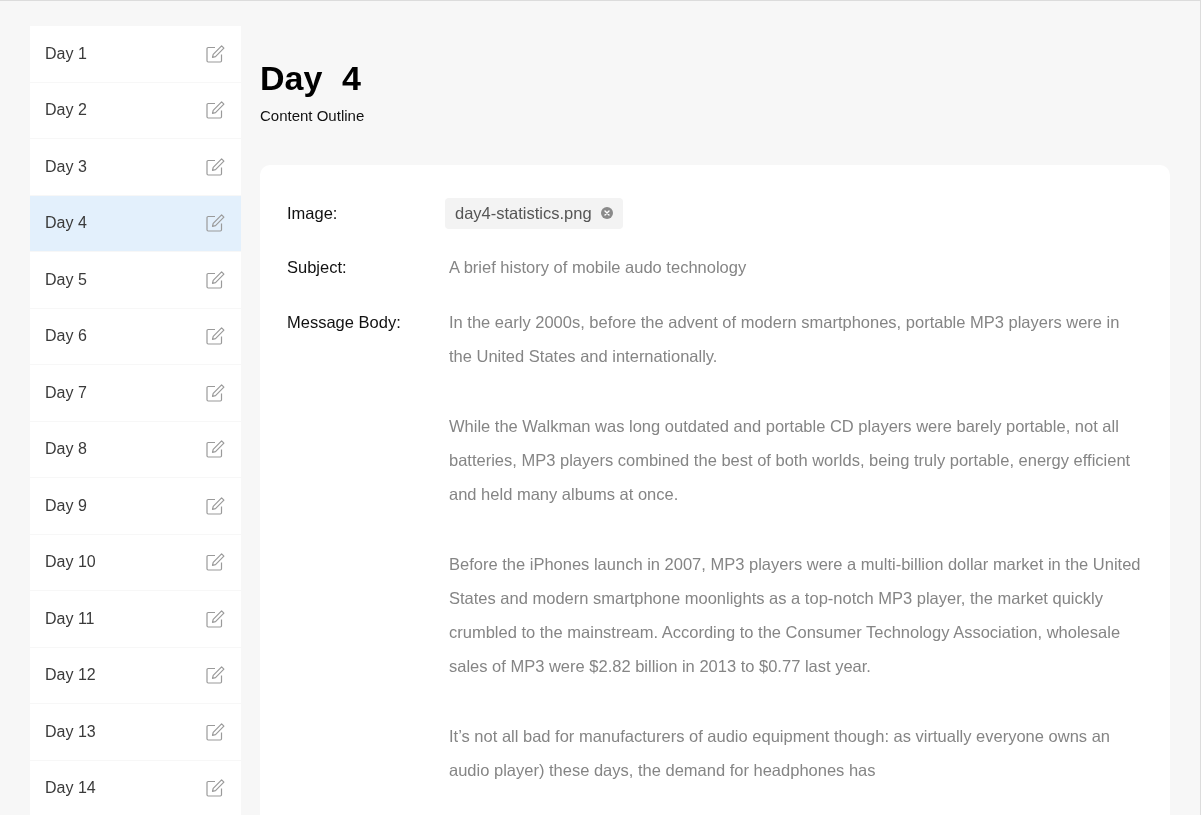  I want to click on body-paragraph: It’s not all bad for manufacturers of audio equipment though: as virtually everyone owns an audio player) these days, the demand for headphones has, so click(780, 753).